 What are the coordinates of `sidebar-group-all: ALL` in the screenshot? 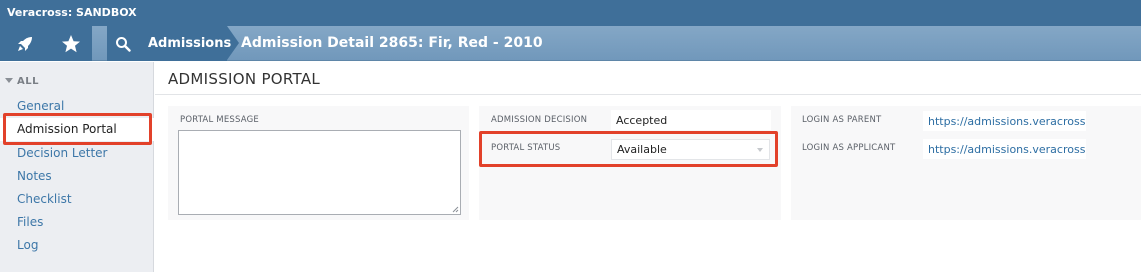 It's located at (22, 81).